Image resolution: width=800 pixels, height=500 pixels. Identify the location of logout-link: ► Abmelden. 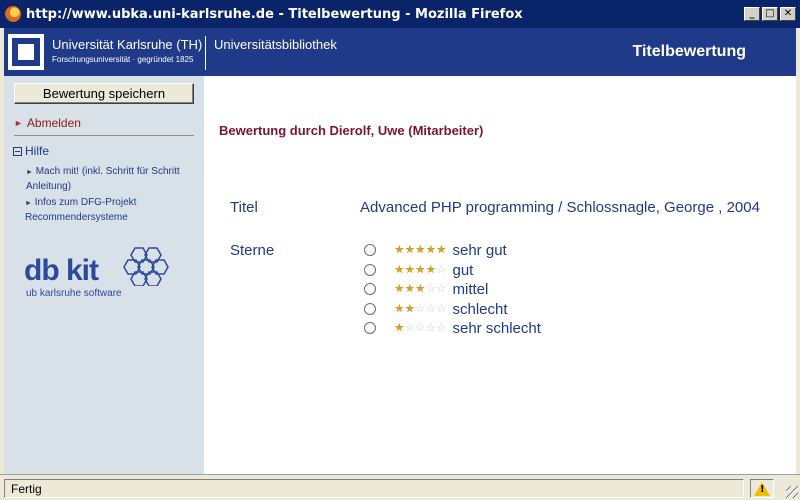
(47, 123).